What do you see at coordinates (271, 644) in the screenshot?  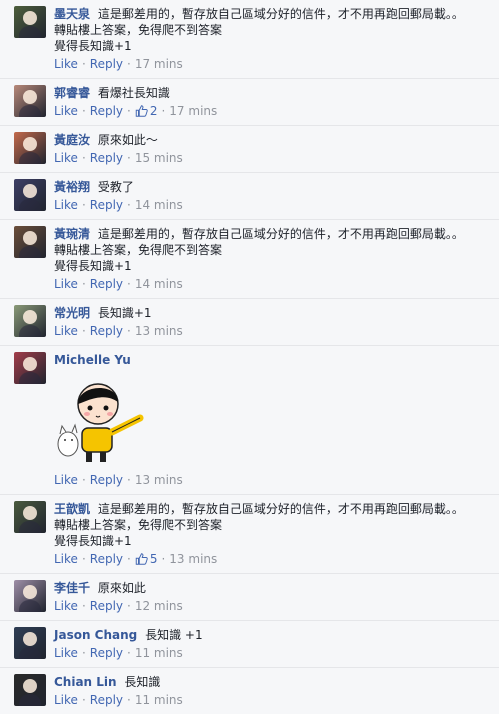 I see `comment-body: Jason Chang 長知識 +1 Like · Reply · 11 mins` at bounding box center [271, 644].